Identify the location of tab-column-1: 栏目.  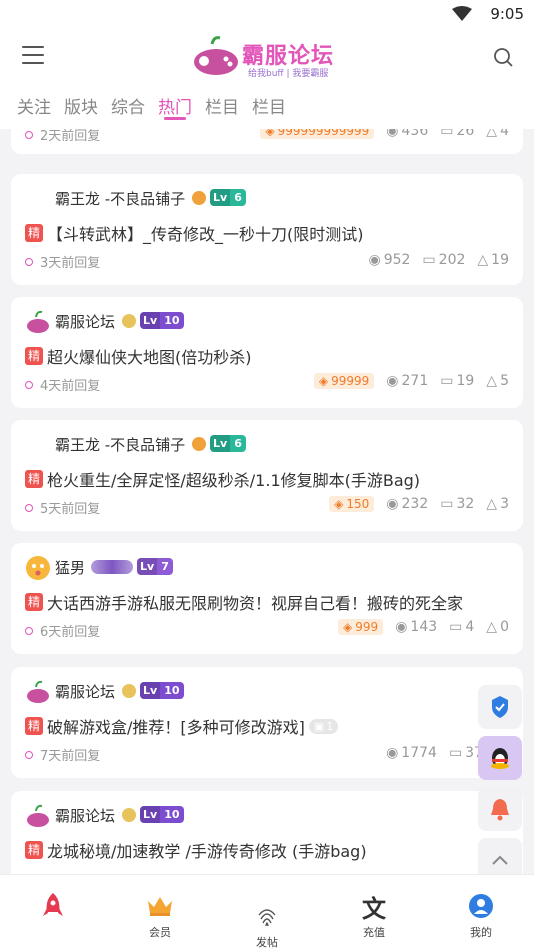
(222, 105).